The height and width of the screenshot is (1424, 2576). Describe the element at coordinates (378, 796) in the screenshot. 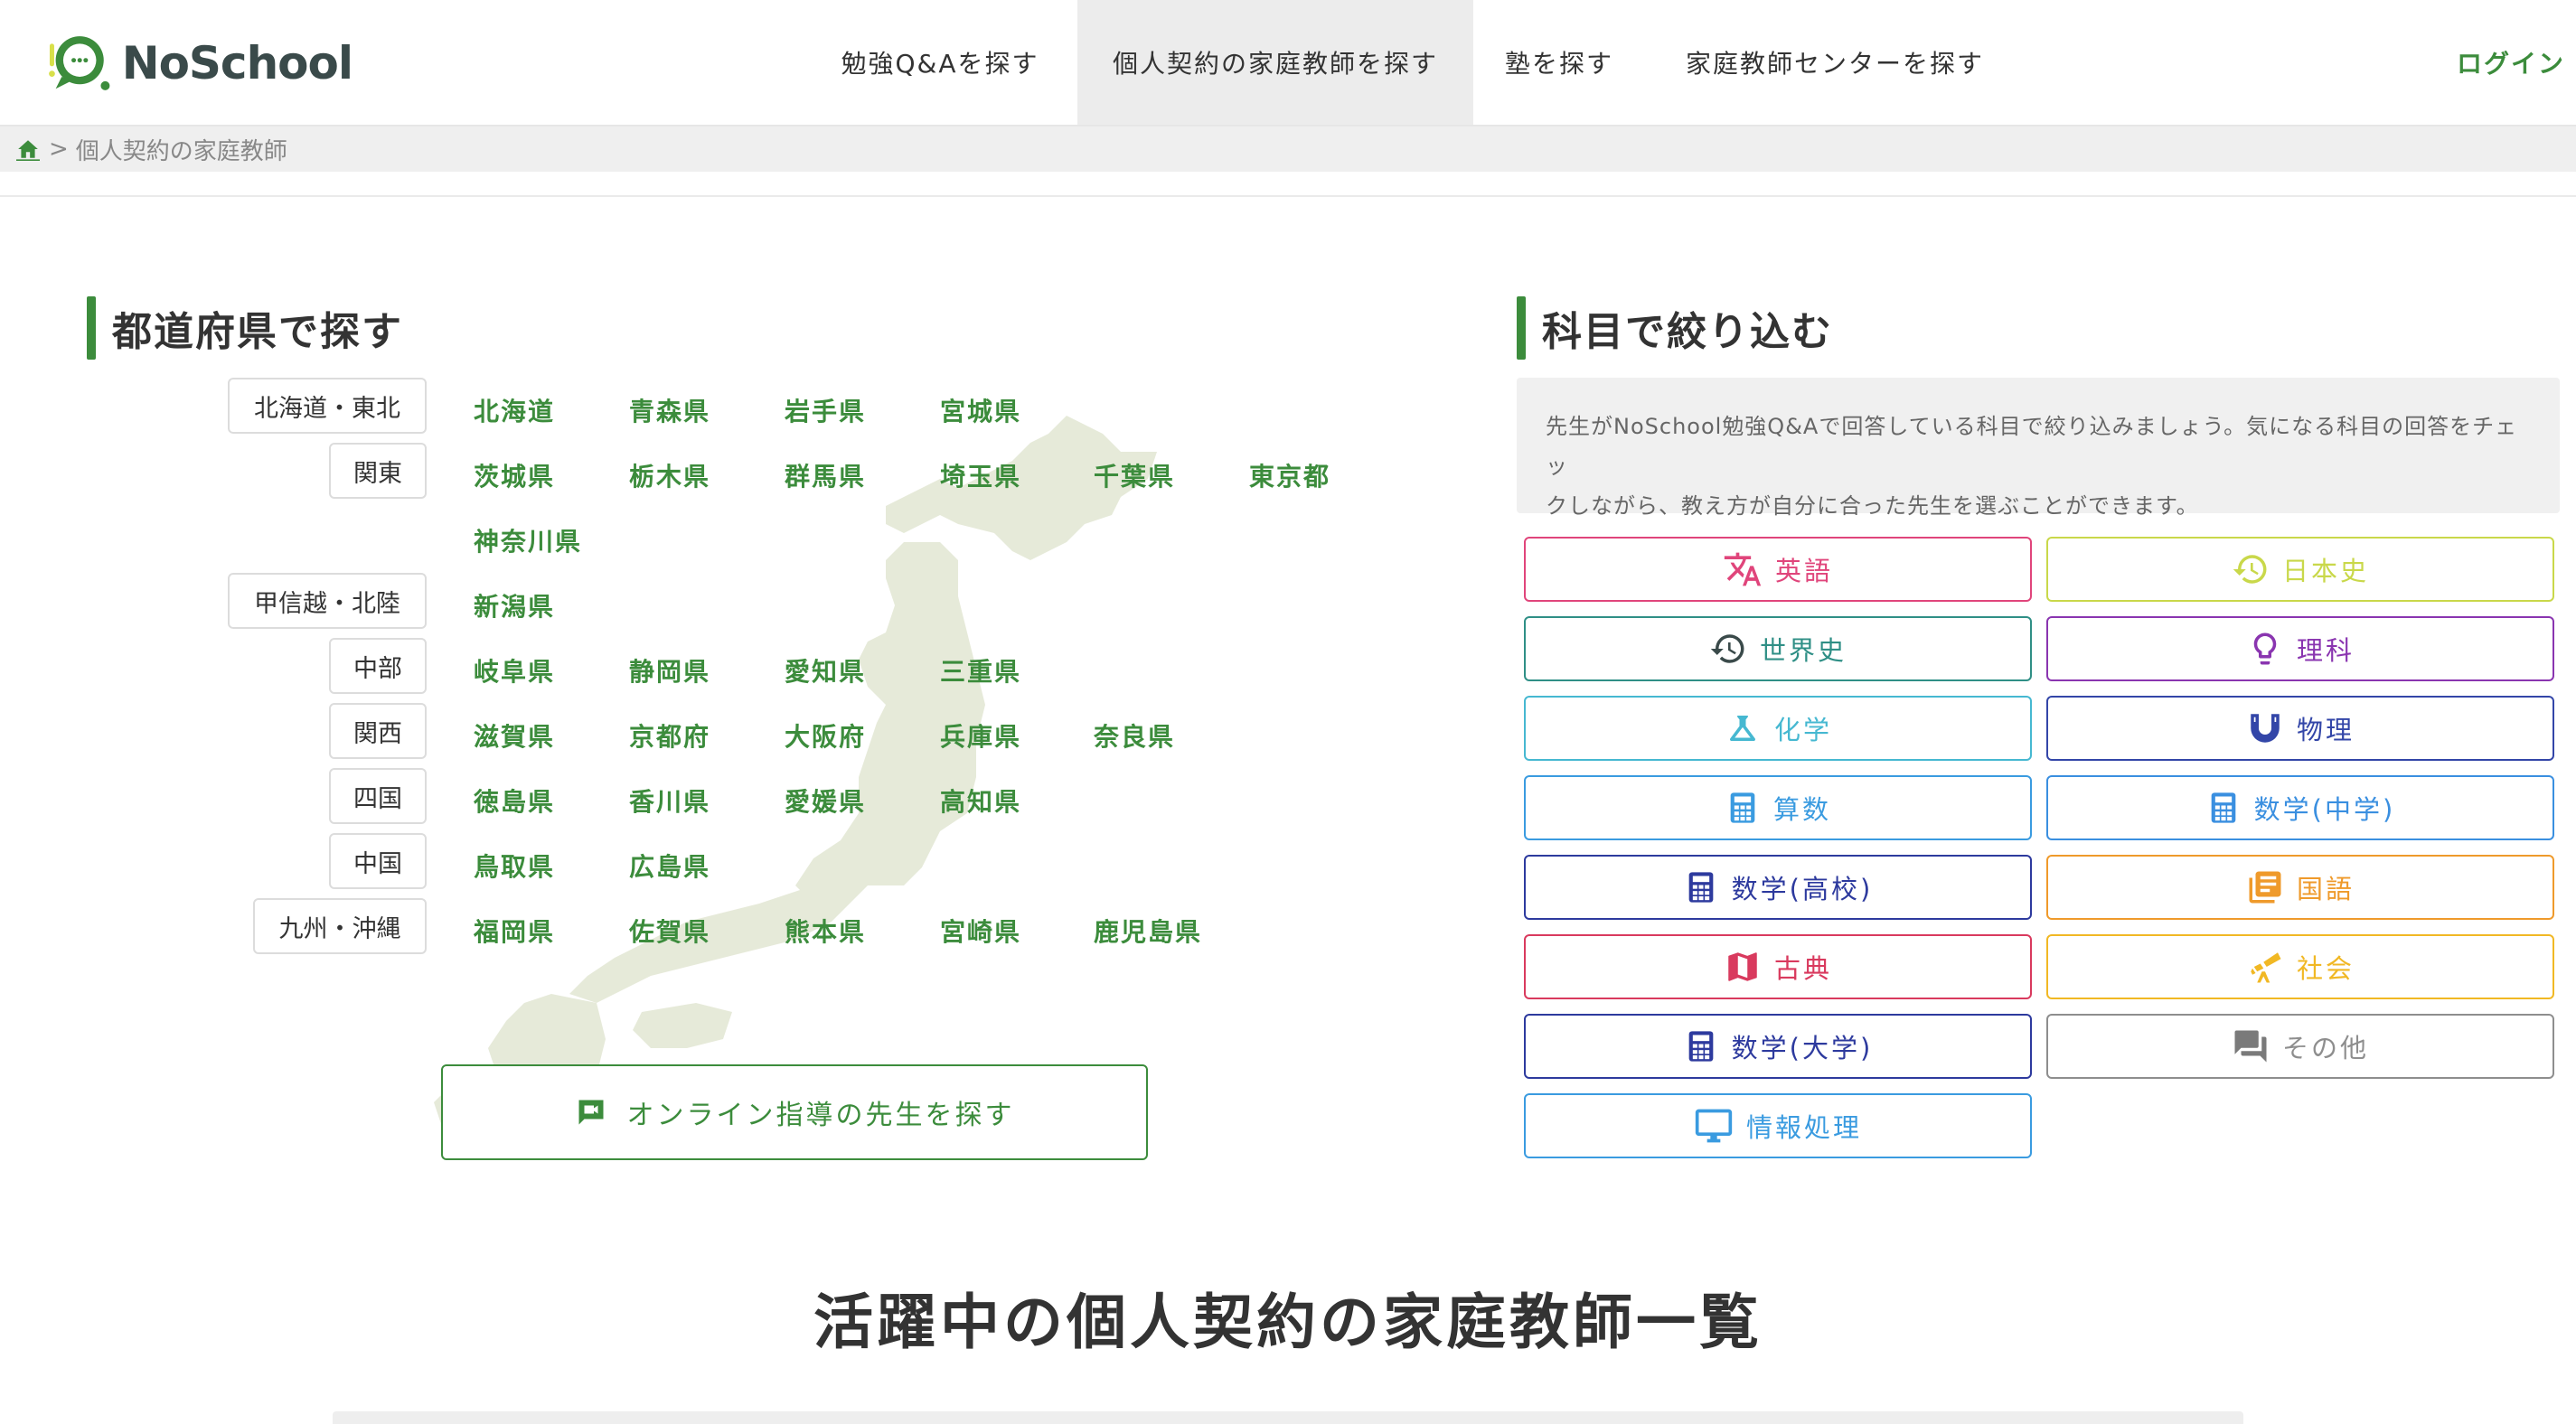

I see `region-shikoku: 四国` at that location.